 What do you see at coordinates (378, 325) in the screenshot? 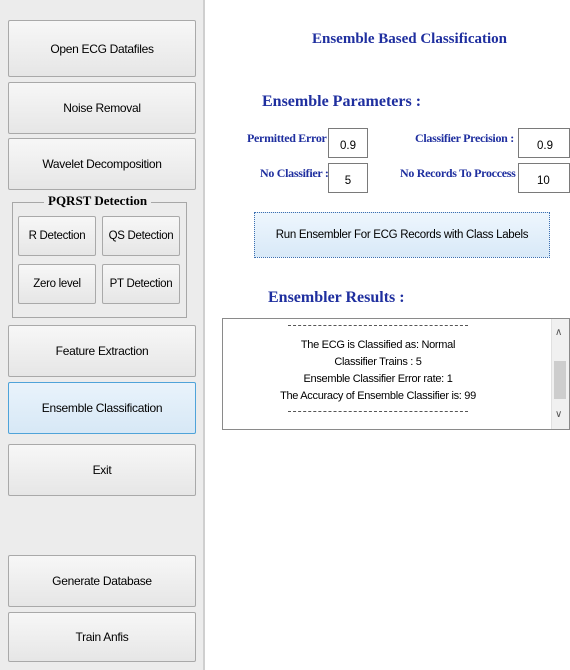
I see `results-divider-top` at bounding box center [378, 325].